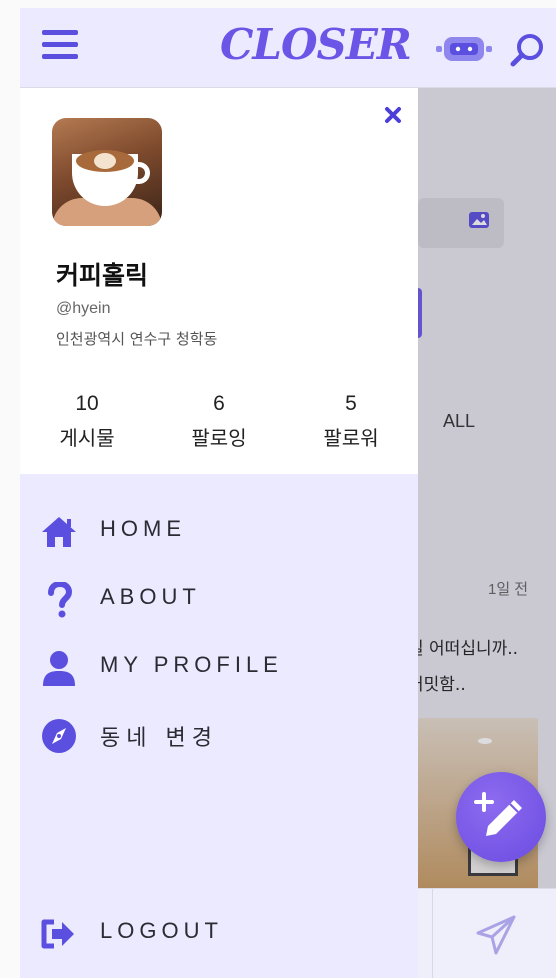 The image size is (556, 978). What do you see at coordinates (150, 596) in the screenshot?
I see `menu-item-about-label: ABOUT` at bounding box center [150, 596].